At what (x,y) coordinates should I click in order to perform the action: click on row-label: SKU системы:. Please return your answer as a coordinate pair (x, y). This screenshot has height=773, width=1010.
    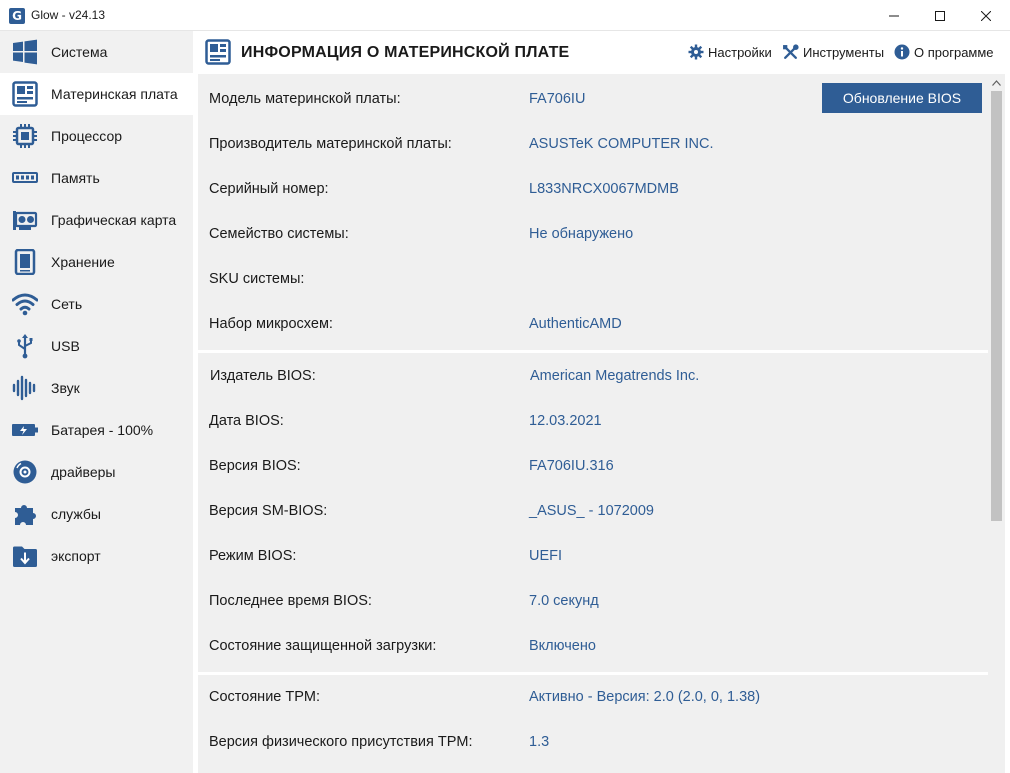
    Looking at the image, I should click on (257, 279).